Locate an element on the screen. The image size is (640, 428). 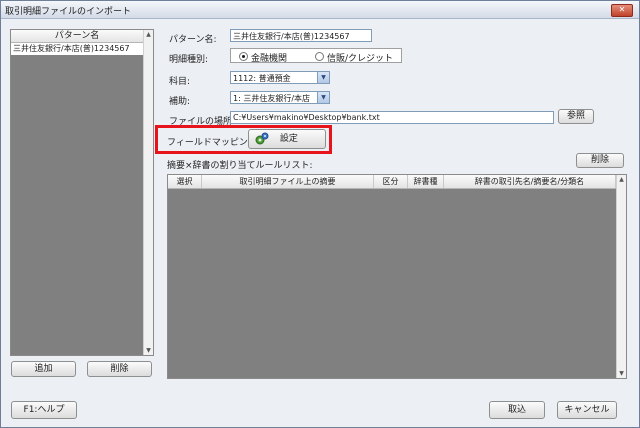
column-description: 取引明細ファイル上の摘要 is located at coordinates (288, 181).